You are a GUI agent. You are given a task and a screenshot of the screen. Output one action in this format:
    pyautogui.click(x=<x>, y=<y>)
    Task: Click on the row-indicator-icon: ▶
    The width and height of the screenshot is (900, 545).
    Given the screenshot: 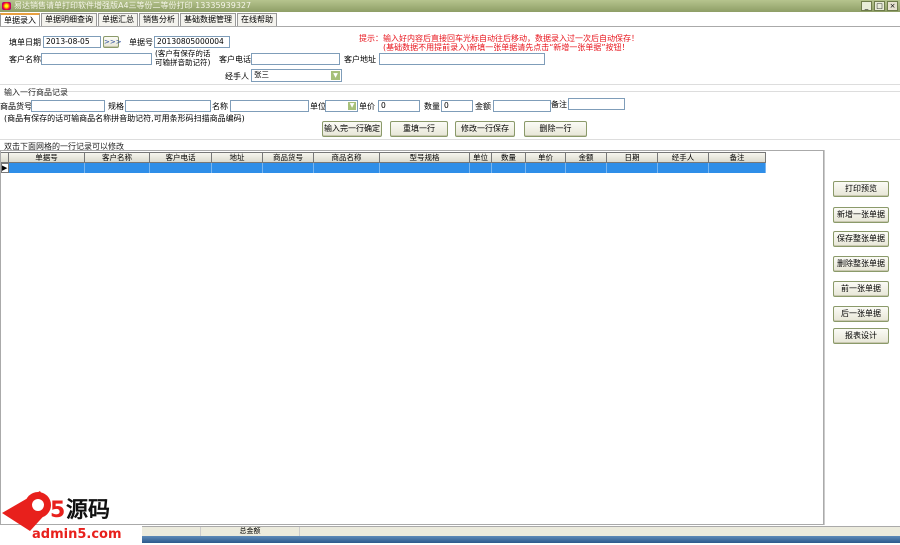 What is the action you would take?
    pyautogui.click(x=5, y=168)
    